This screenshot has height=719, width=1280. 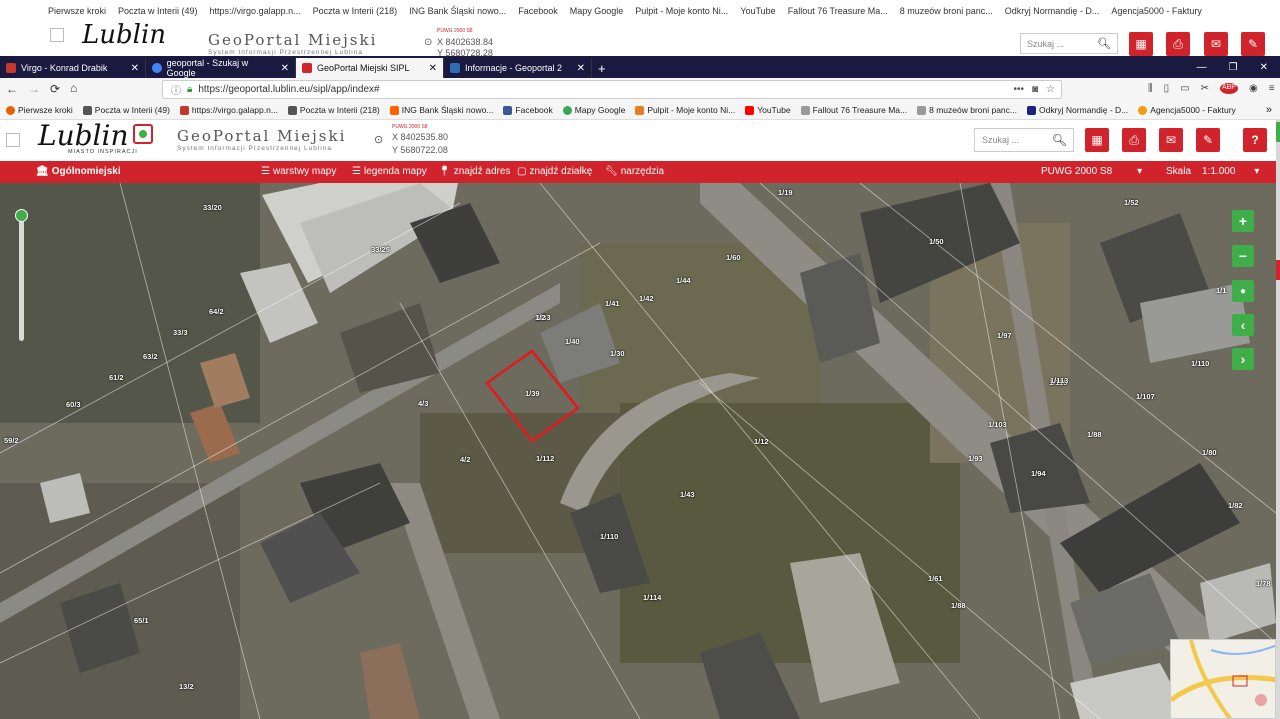 I want to click on bookmark-label: Agencja5000 - Faktury, so click(x=1193, y=110).